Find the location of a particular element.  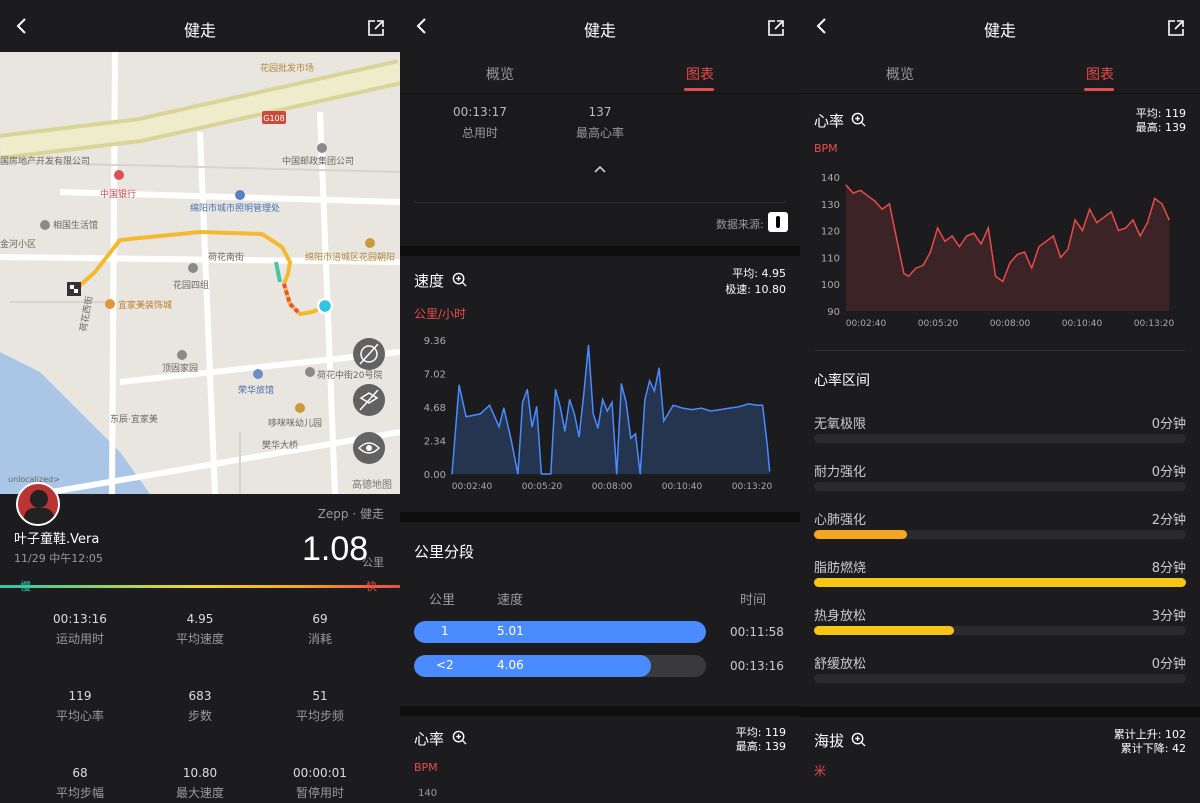

y-tick-label: 9.36 is located at coordinates (435, 341).